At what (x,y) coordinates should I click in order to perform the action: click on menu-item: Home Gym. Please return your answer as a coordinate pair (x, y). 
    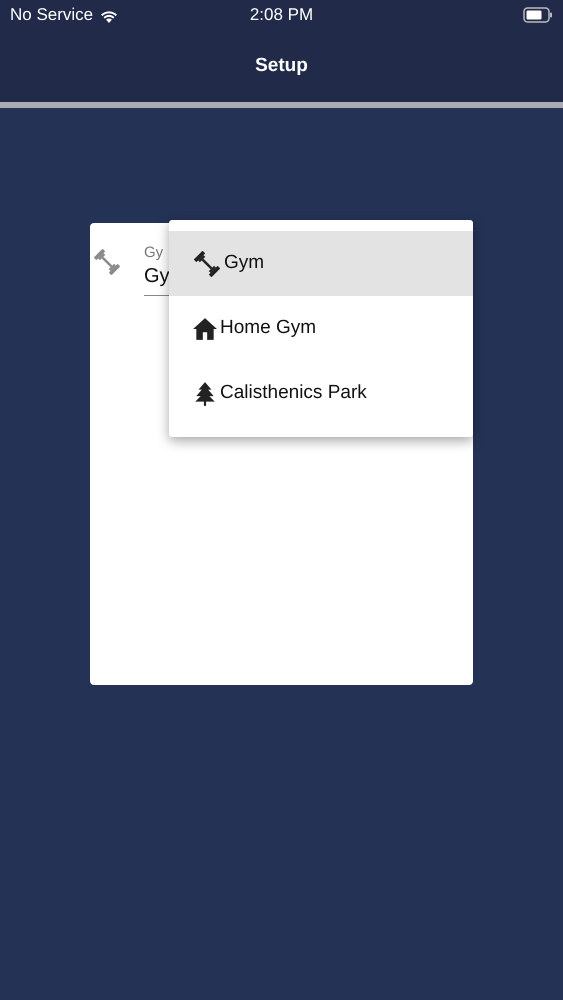
    Looking at the image, I should click on (321, 328).